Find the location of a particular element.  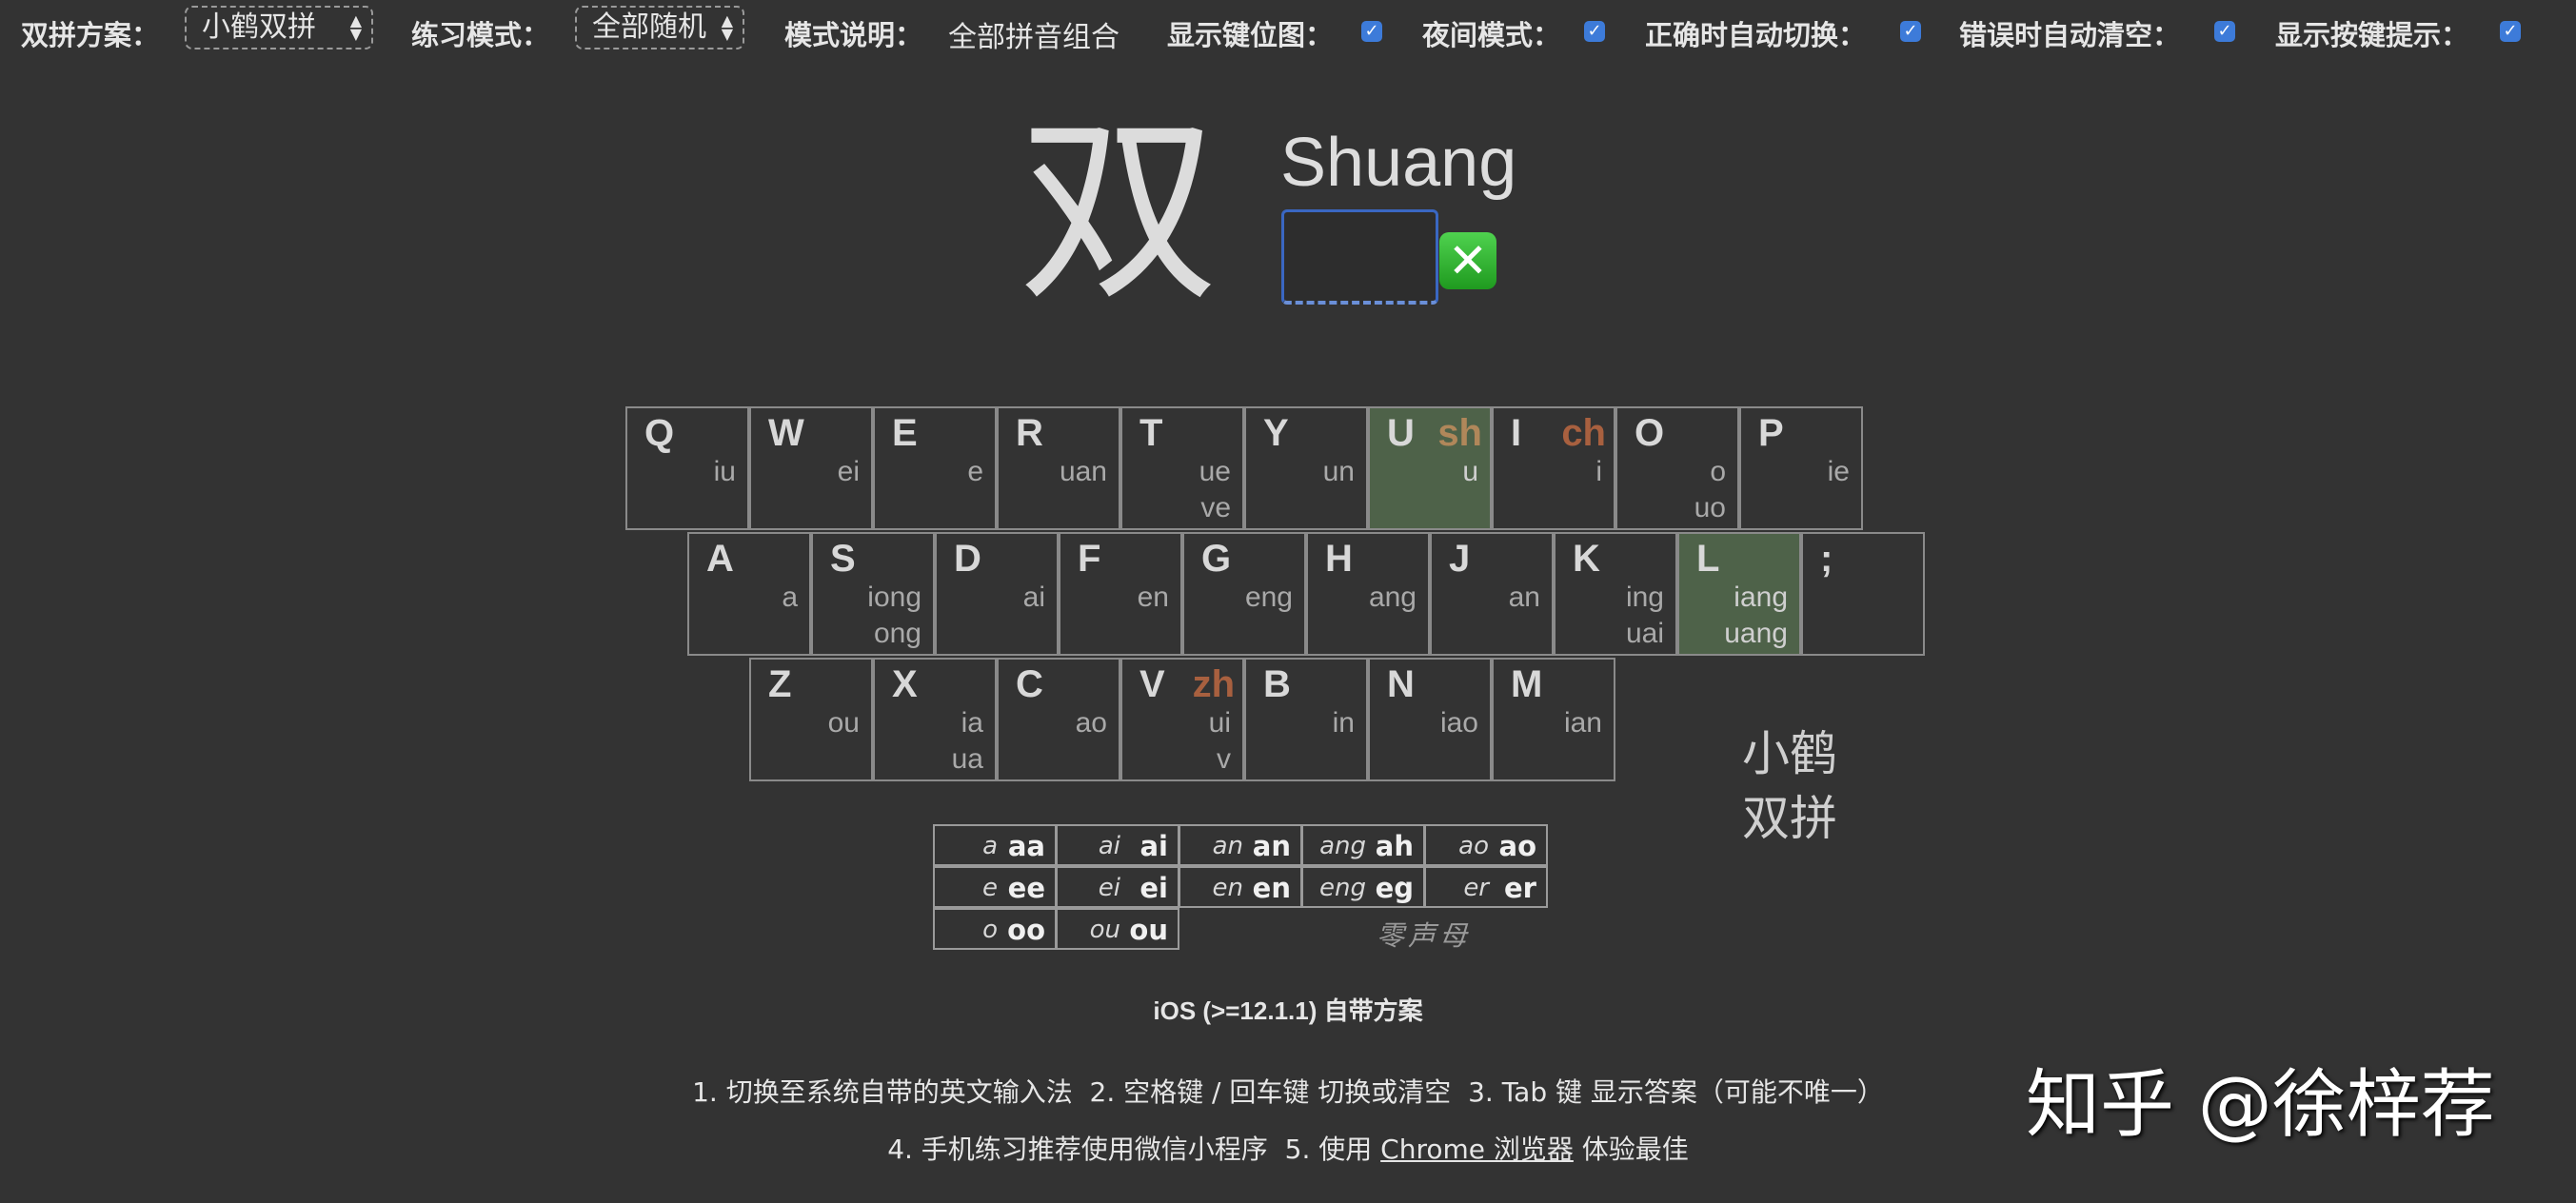

key-final-1: ou is located at coordinates (843, 723).